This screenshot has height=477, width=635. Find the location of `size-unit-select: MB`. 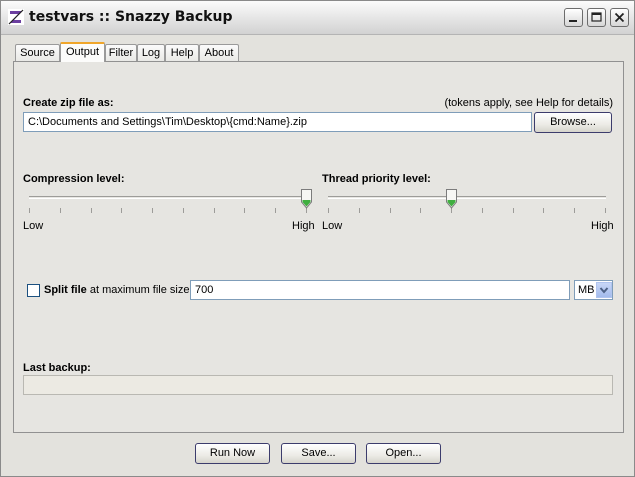

size-unit-select: MB is located at coordinates (593, 290).